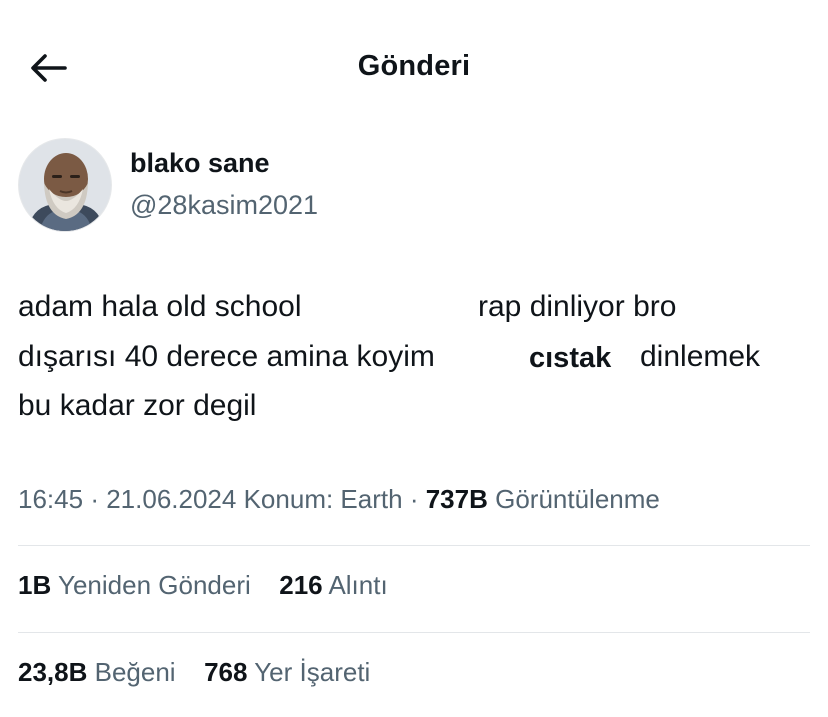 The image size is (828, 717). I want to click on page-title: Gönderi, so click(414, 66).